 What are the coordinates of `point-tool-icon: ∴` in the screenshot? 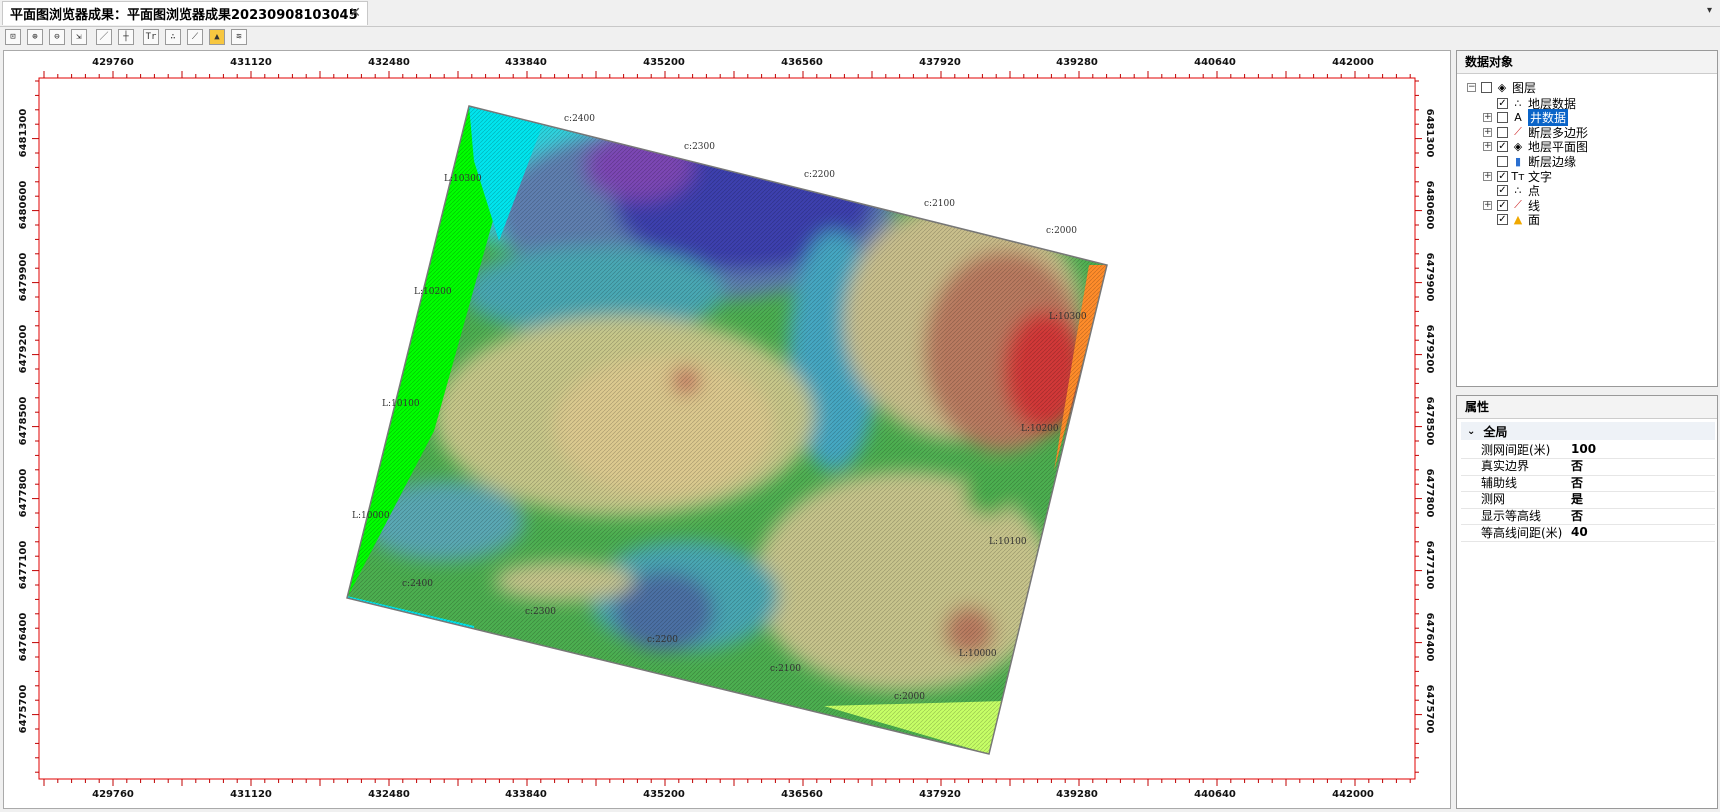 It's located at (173, 37).